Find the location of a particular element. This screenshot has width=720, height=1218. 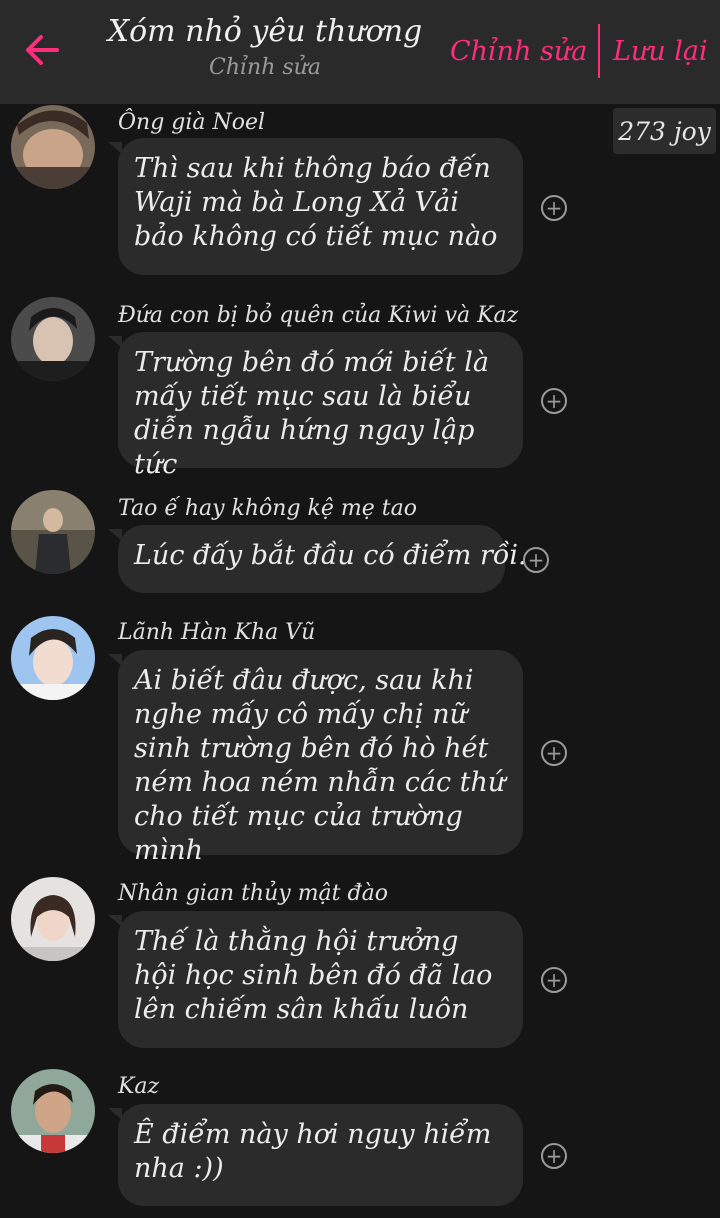

sender-name: Kaz is located at coordinates (139, 1086).